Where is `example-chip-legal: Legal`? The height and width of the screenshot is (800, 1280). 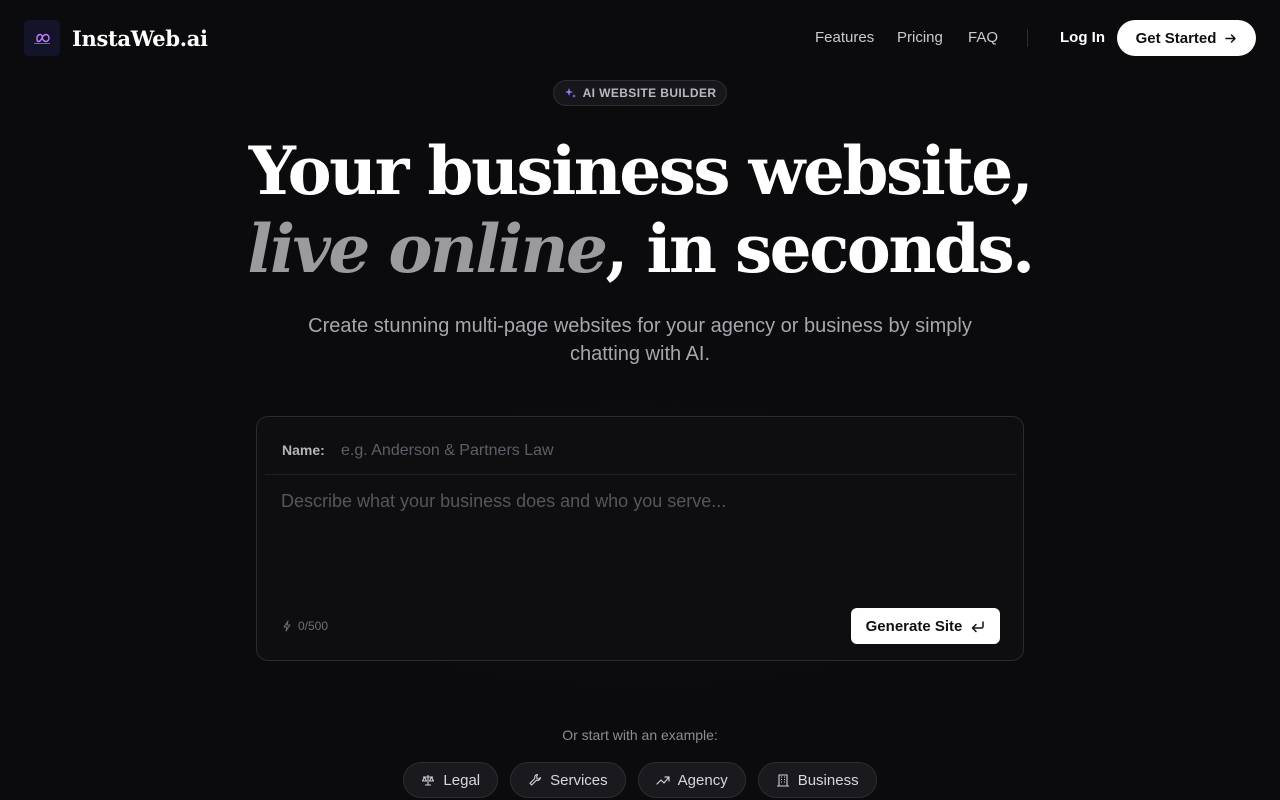
example-chip-legal: Legal is located at coordinates (451, 780).